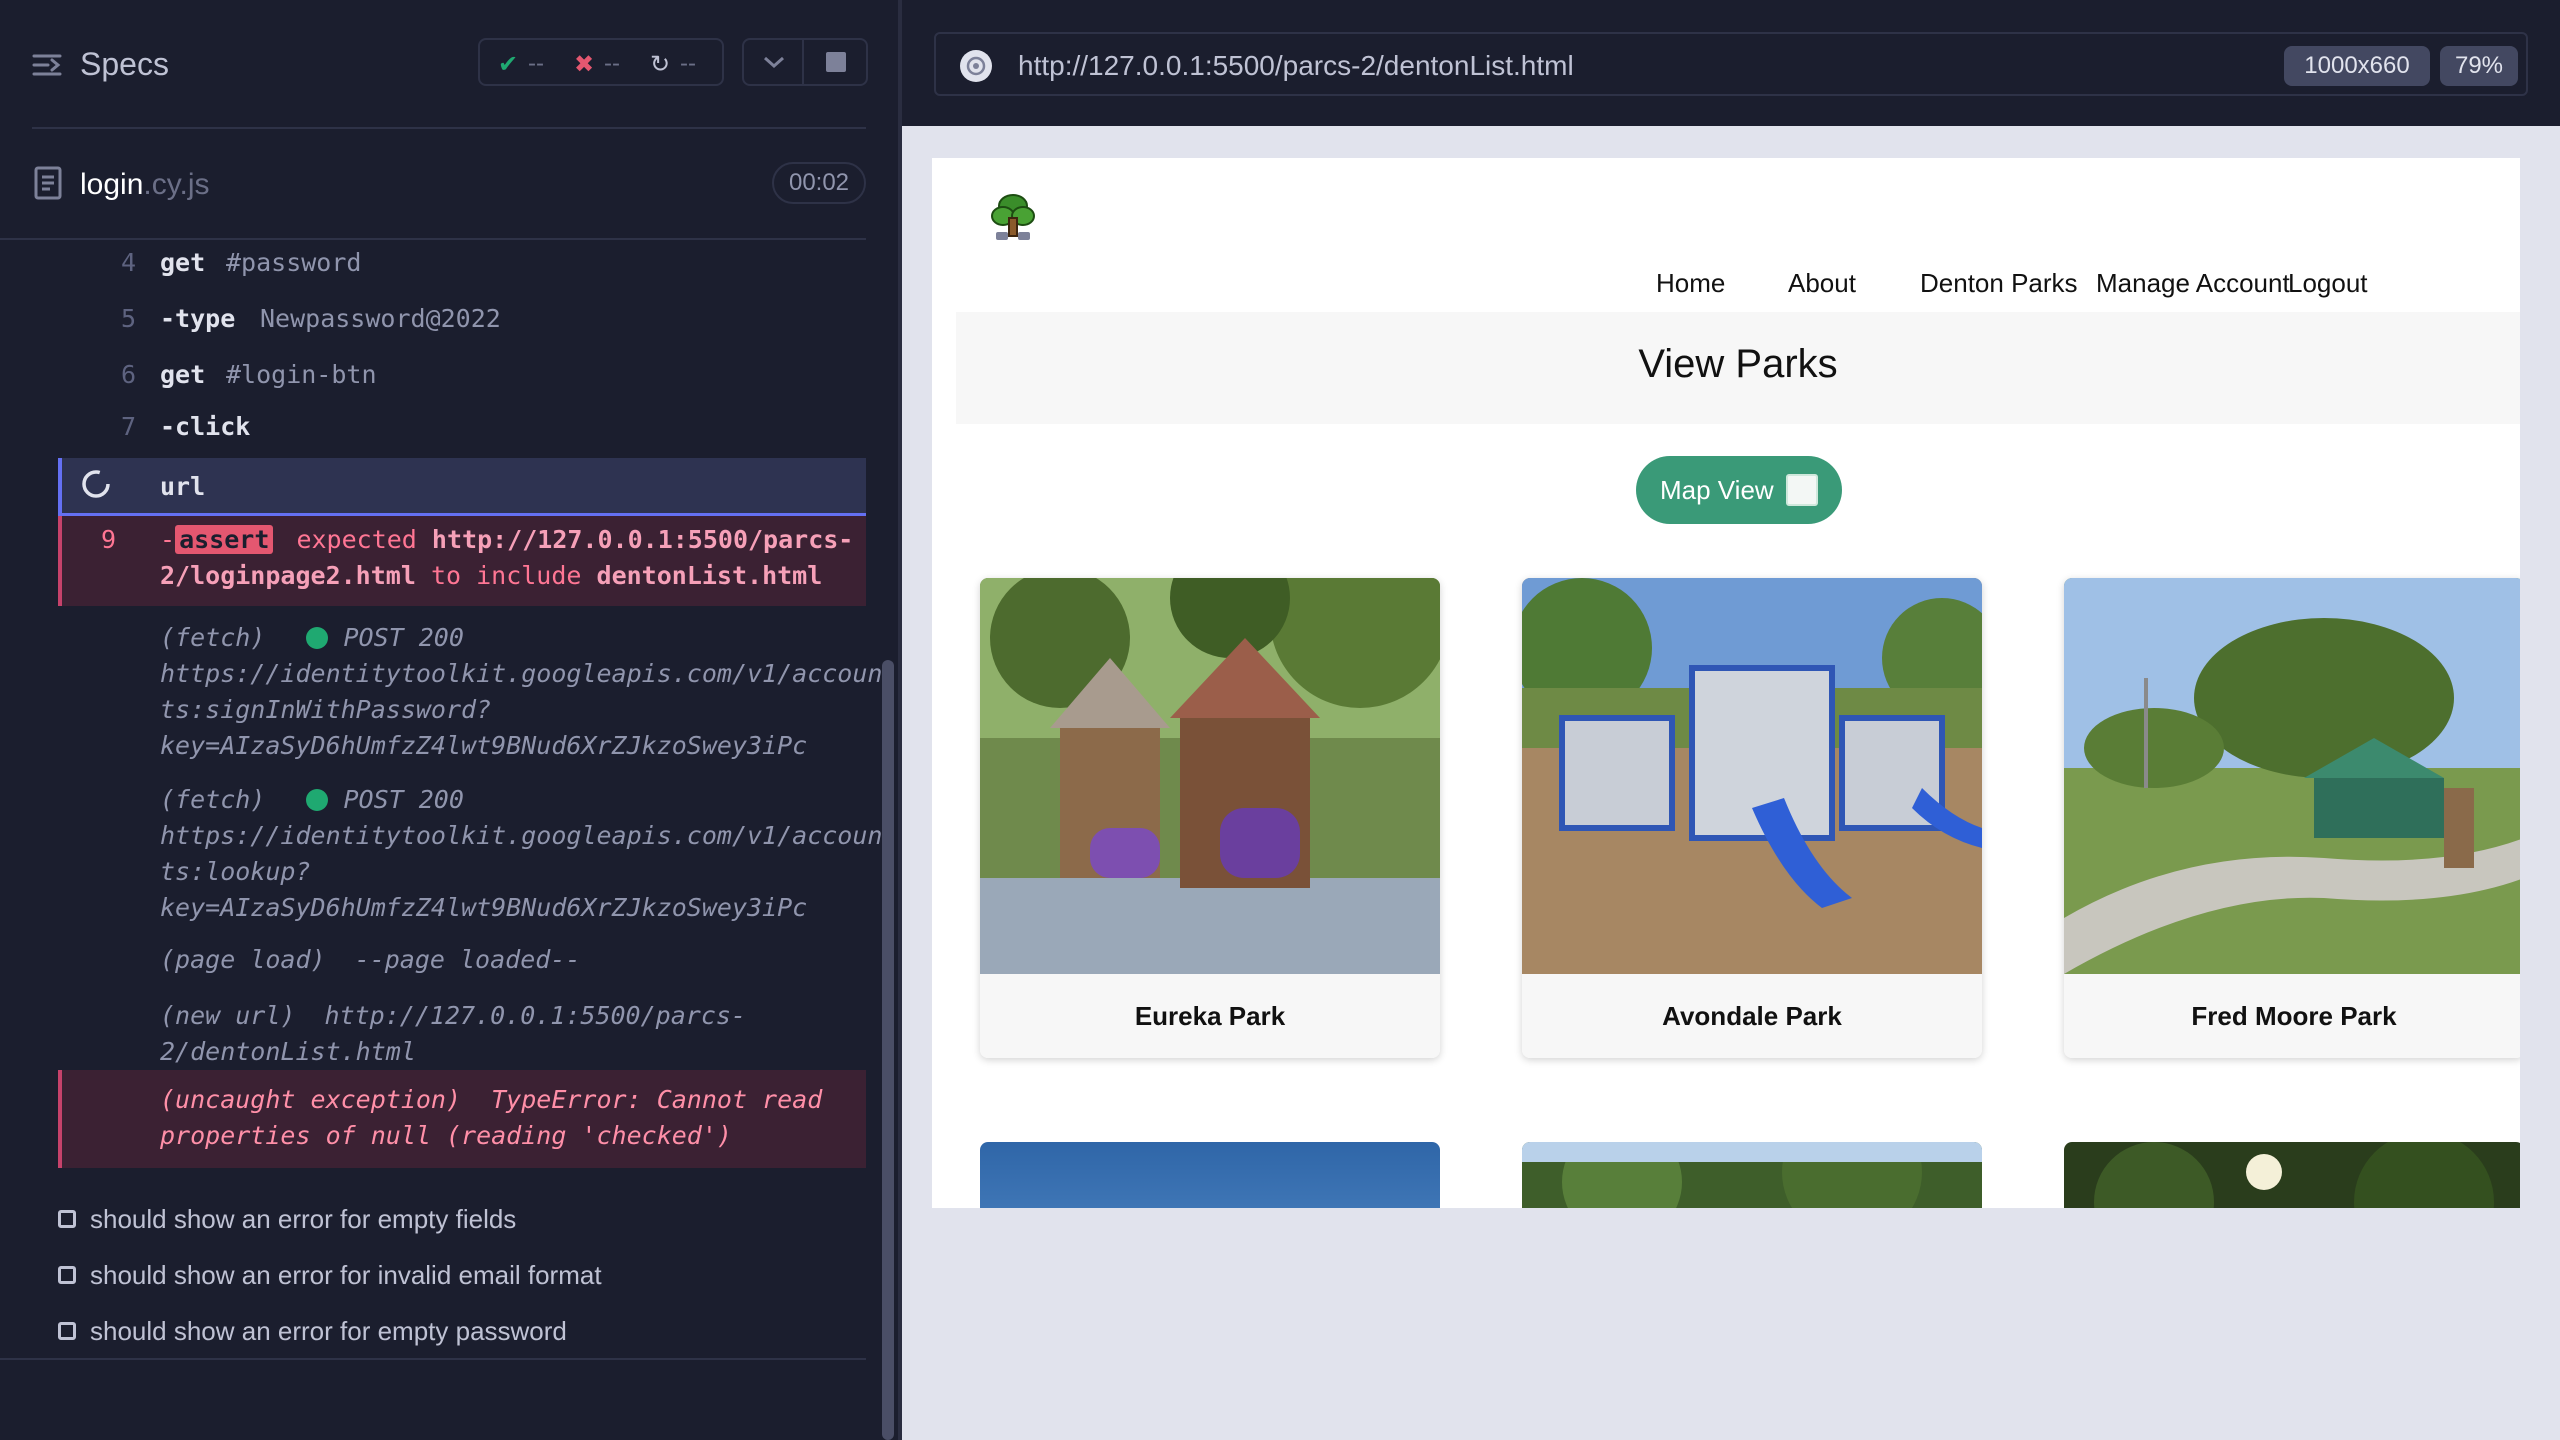 This screenshot has height=1440, width=2560. Describe the element at coordinates (536, 63) in the screenshot. I see `passed-count: --` at that location.